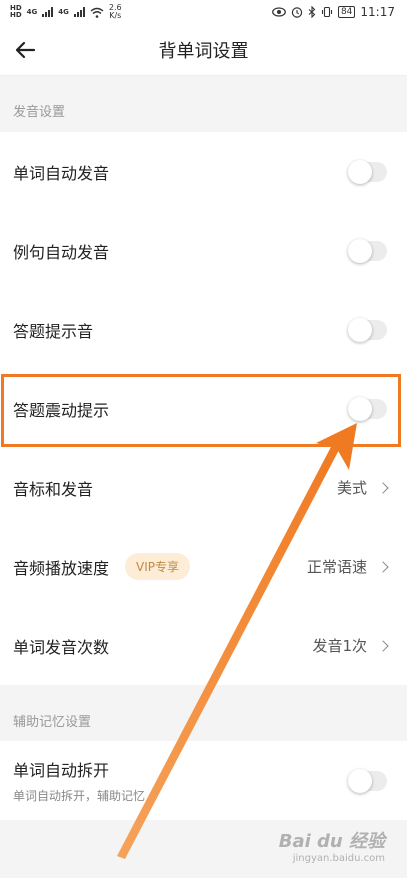 The width and height of the screenshot is (407, 878). I want to click on row-word-auto-pronounce: 单词自动发音, so click(203, 171).